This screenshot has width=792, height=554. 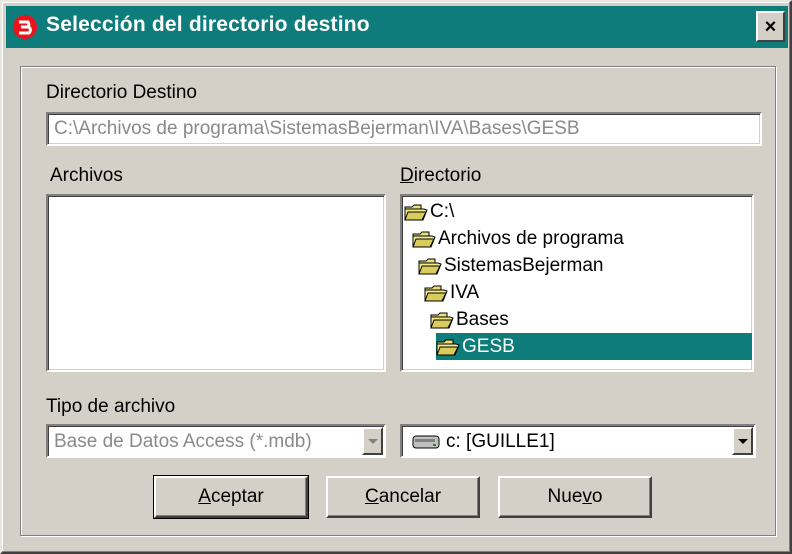 What do you see at coordinates (565, 496) in the screenshot?
I see `new-label-pre: Nue` at bounding box center [565, 496].